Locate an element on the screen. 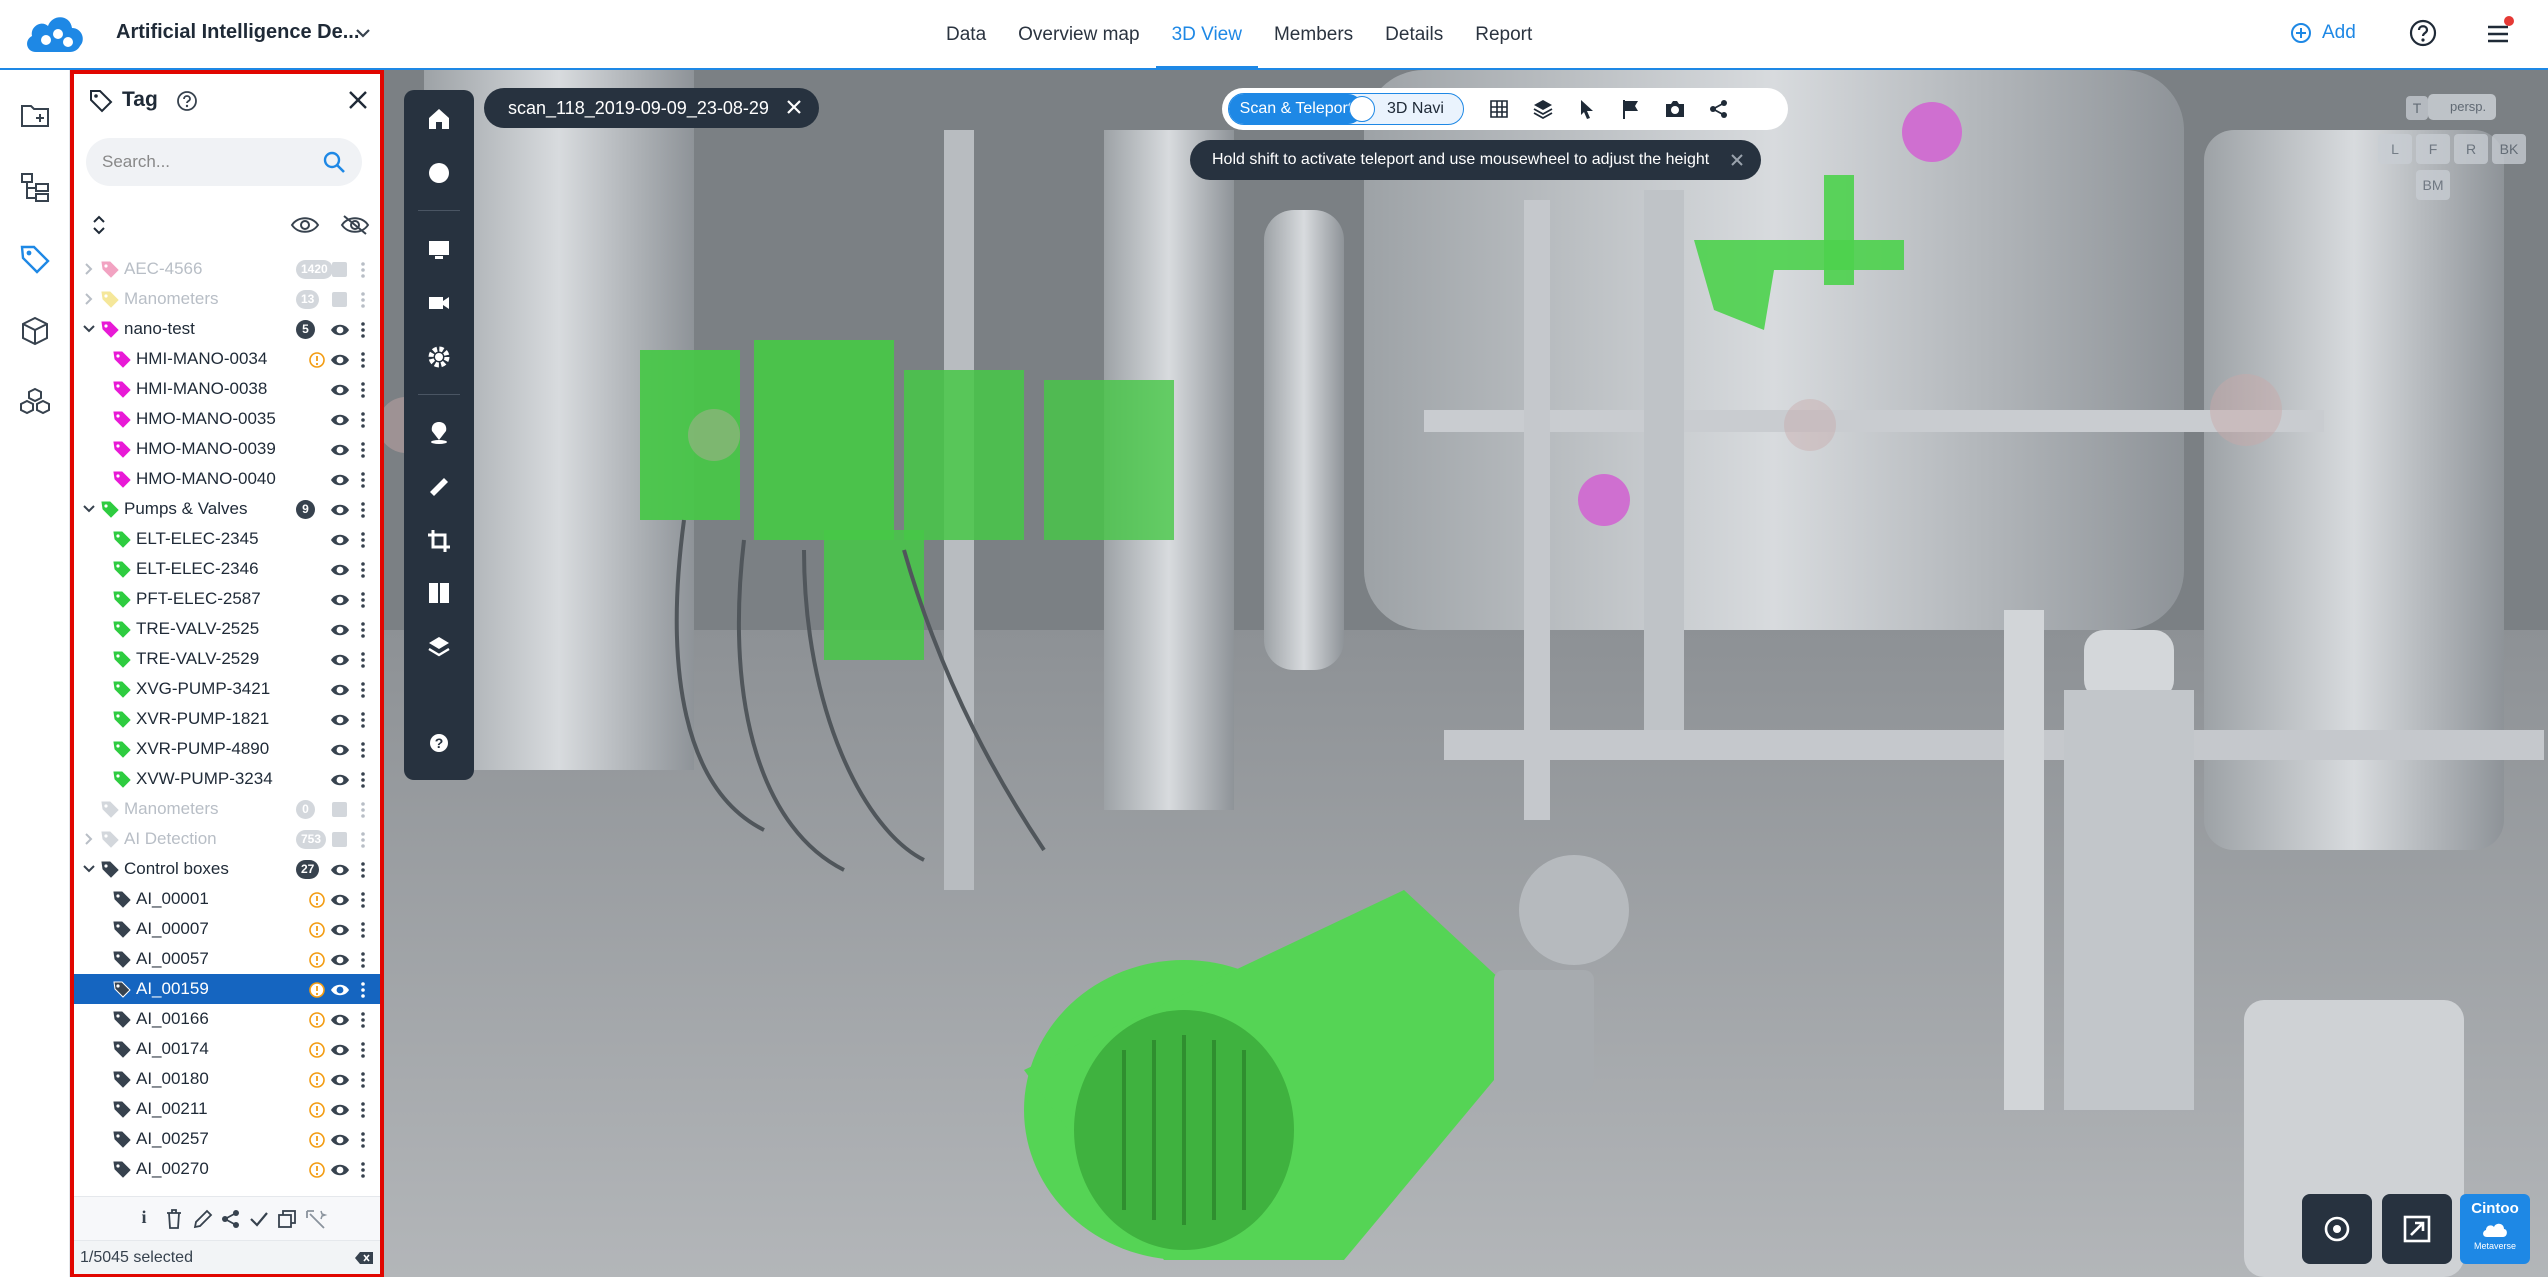 This screenshot has height=1277, width=2548. copy-icon is located at coordinates (287, 1219).